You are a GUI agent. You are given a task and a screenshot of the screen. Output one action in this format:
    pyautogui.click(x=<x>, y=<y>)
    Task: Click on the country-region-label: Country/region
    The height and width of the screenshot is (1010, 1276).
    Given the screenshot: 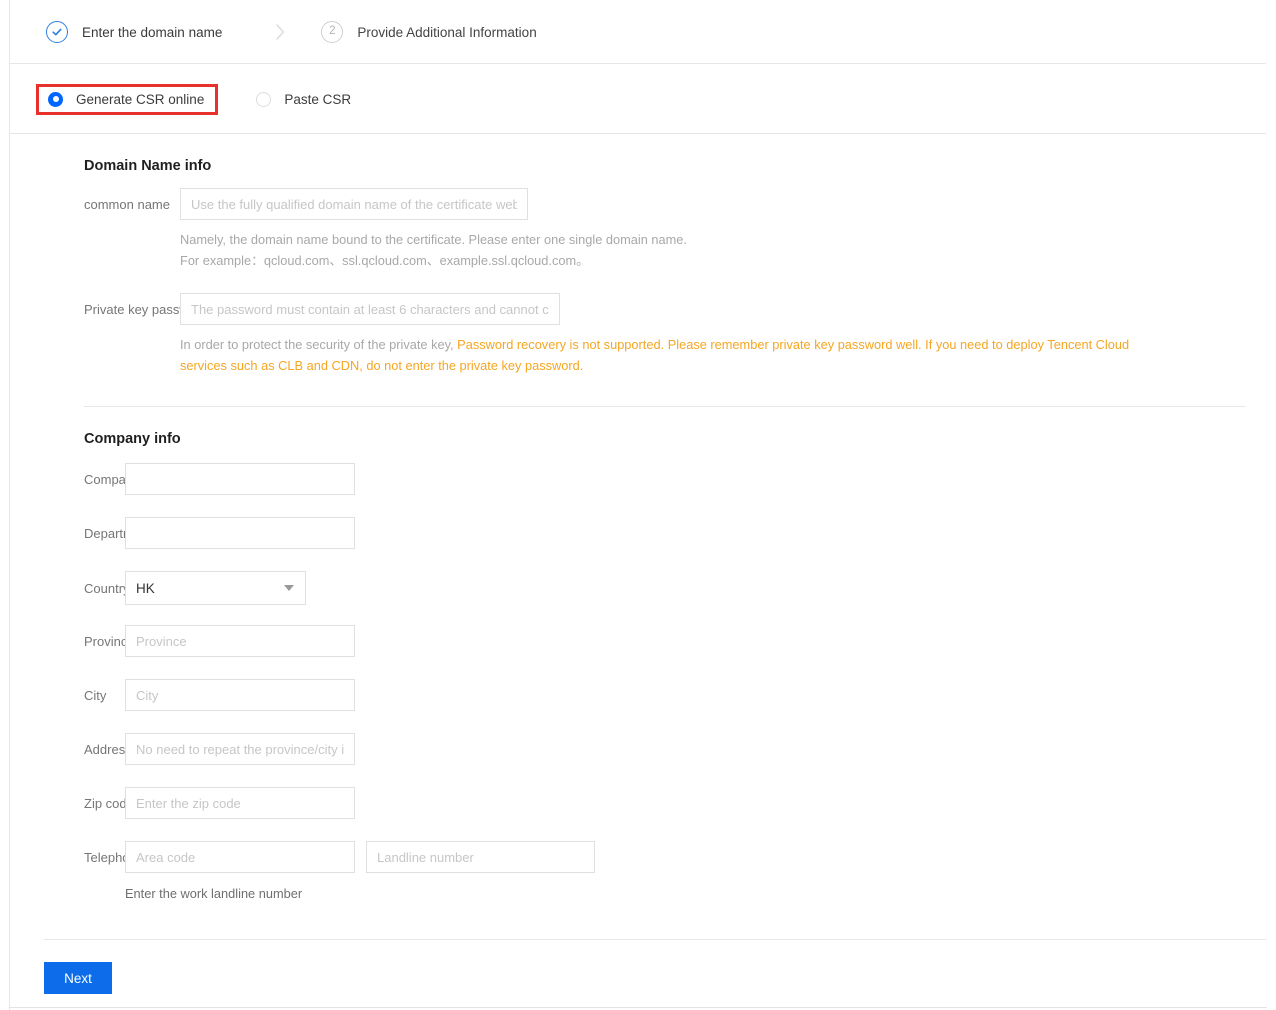 What is the action you would take?
    pyautogui.click(x=89, y=583)
    